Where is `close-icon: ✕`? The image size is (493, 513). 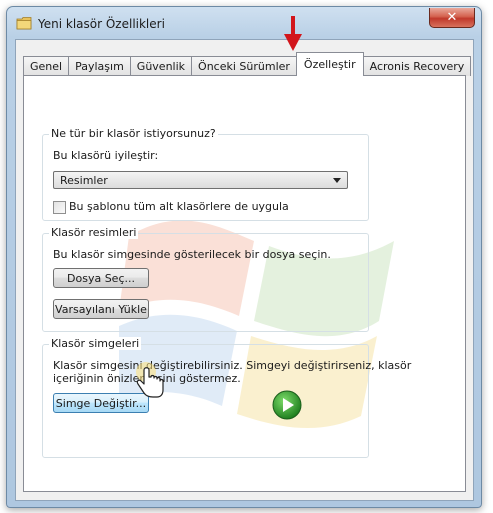
close-icon: ✕ is located at coordinates (452, 17).